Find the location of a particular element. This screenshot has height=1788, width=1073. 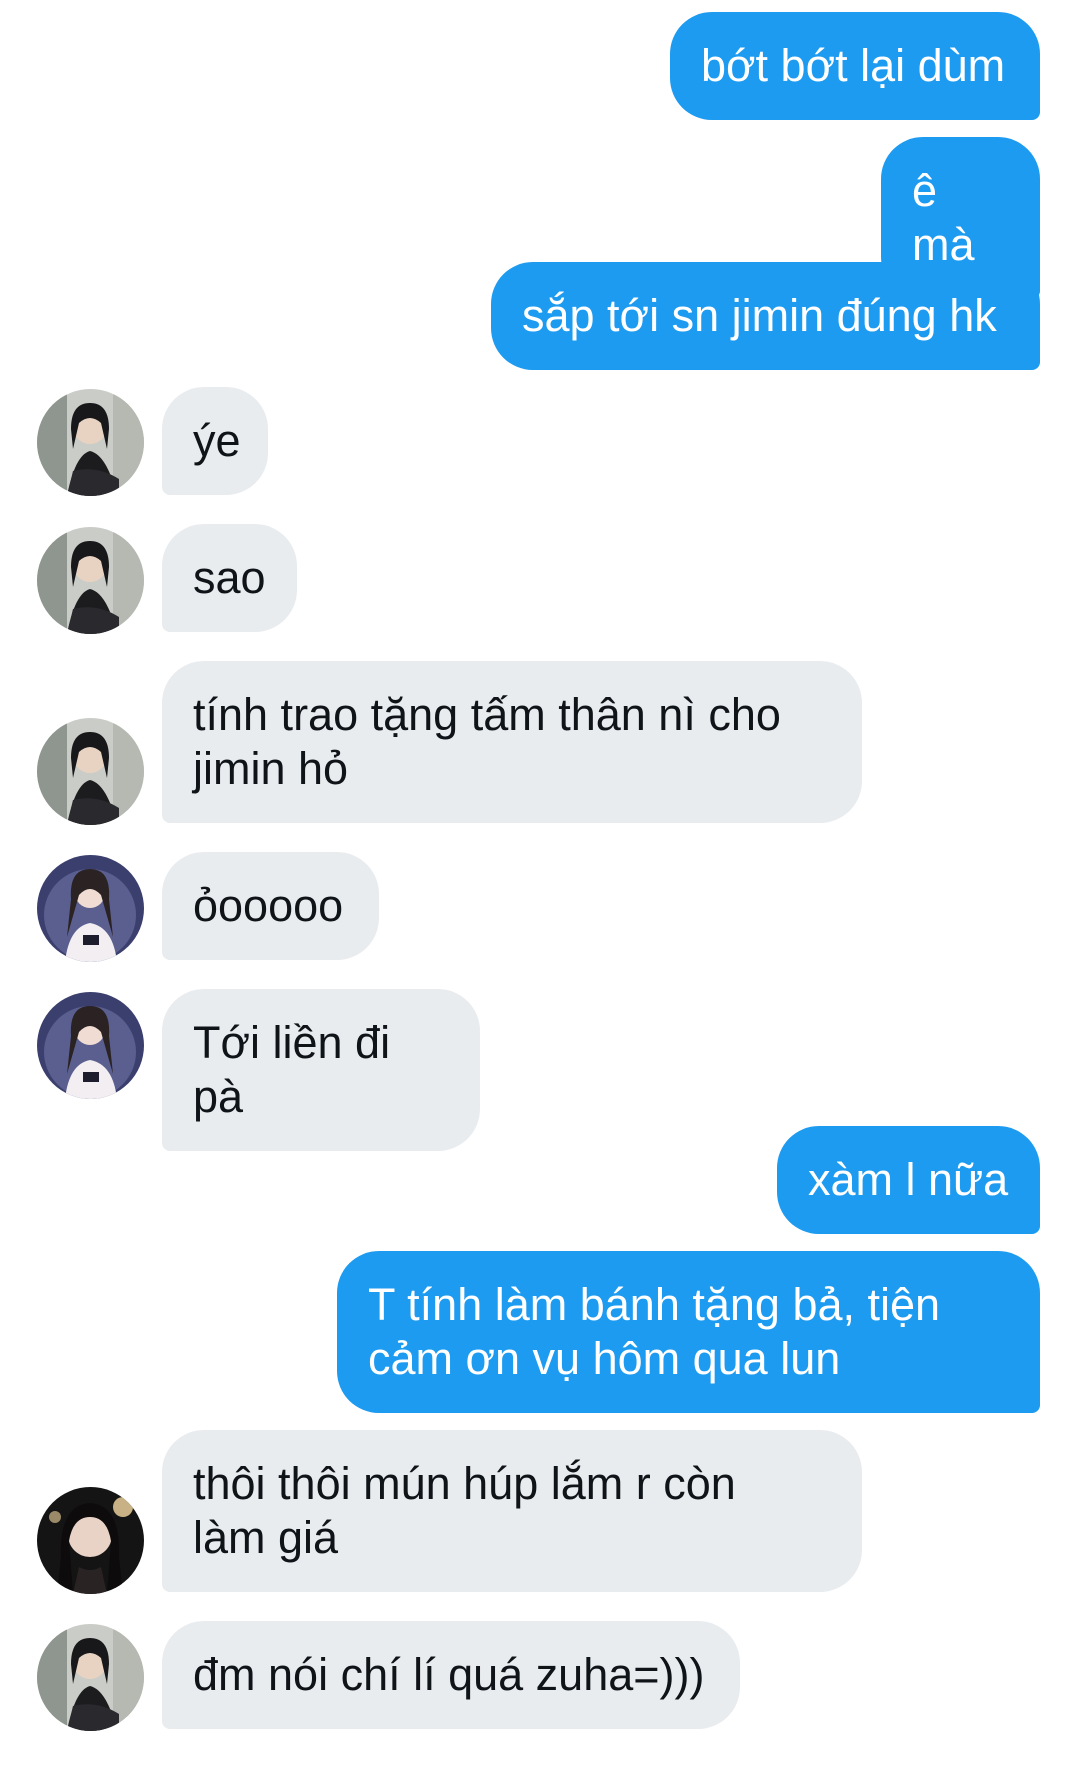

message-row-outgoing: xàm l nữa is located at coordinates (536, 1182).